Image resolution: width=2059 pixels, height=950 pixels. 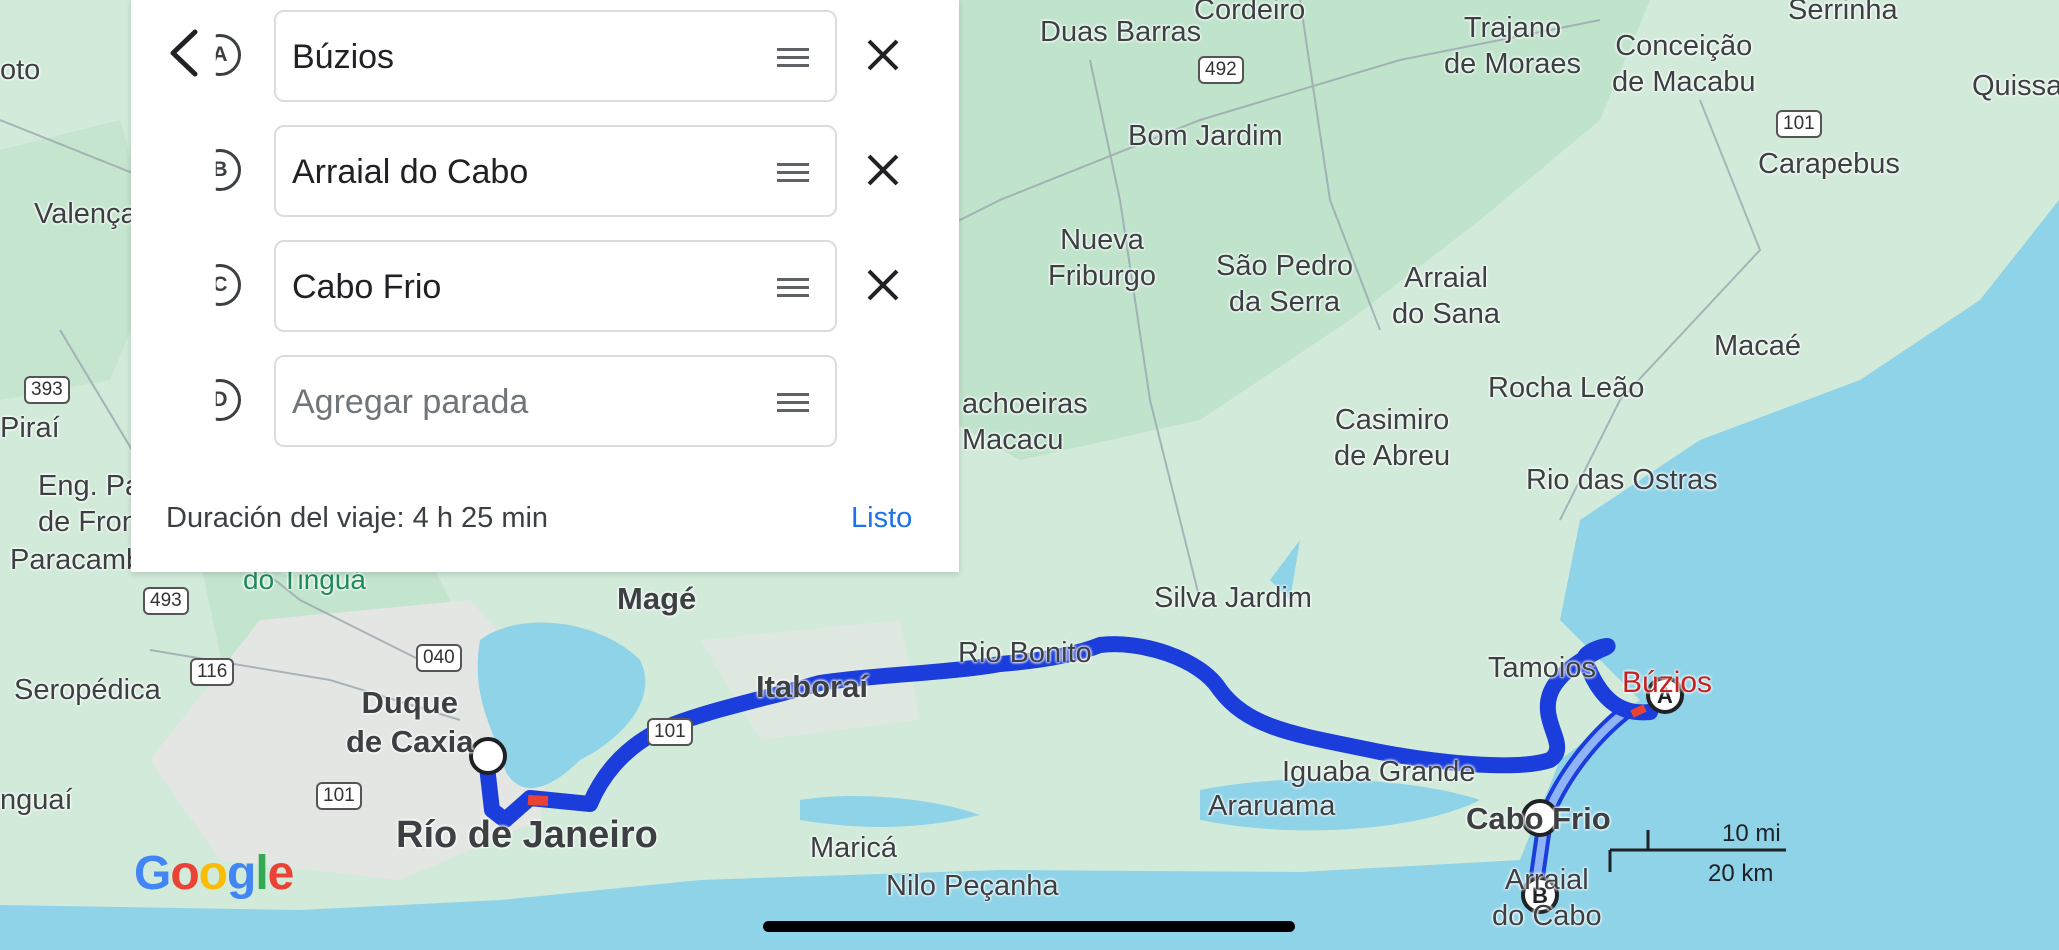 What do you see at coordinates (228, 285) in the screenshot?
I see `stop-marker-c: C` at bounding box center [228, 285].